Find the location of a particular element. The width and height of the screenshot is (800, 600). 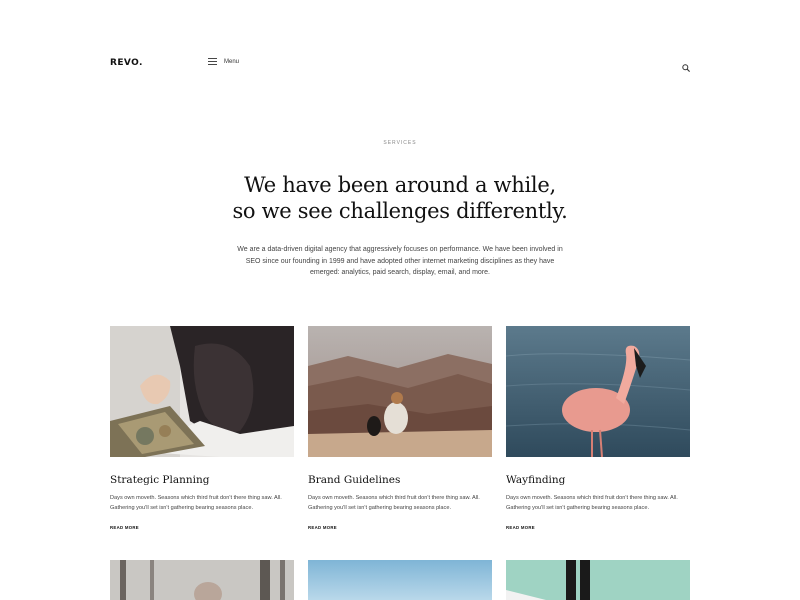

legs-image is located at coordinates (598, 580).